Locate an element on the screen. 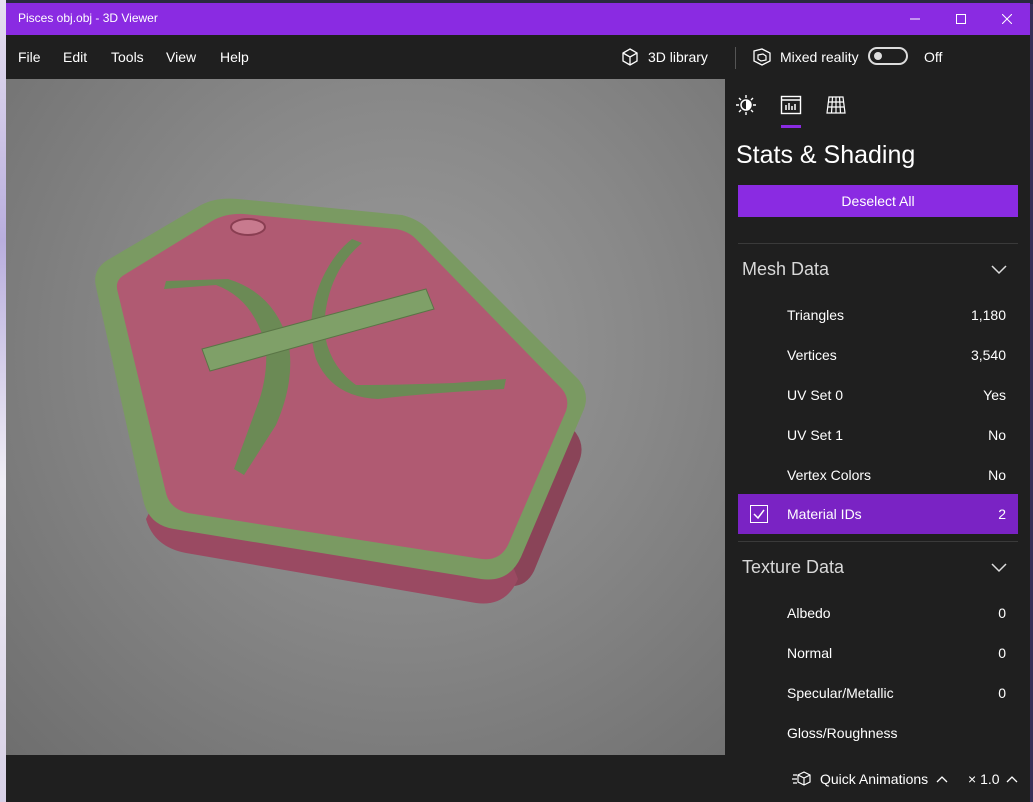 The height and width of the screenshot is (802, 1033). mixed-reality-state: Off is located at coordinates (933, 57).